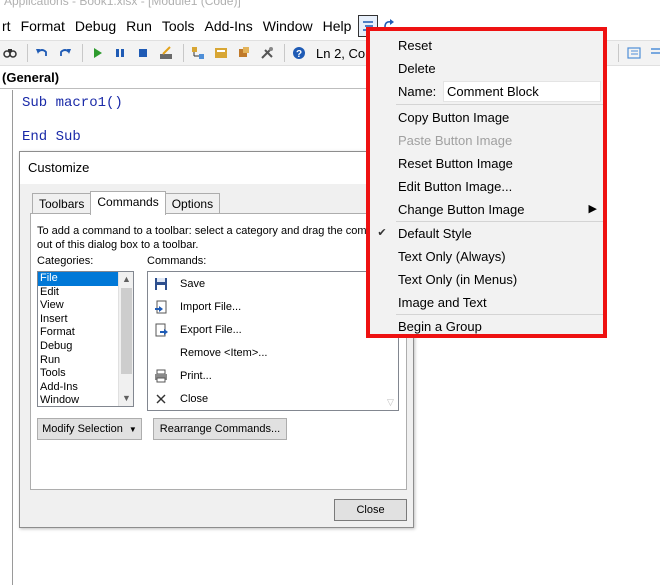  I want to click on undo-icon, so click(42, 53).